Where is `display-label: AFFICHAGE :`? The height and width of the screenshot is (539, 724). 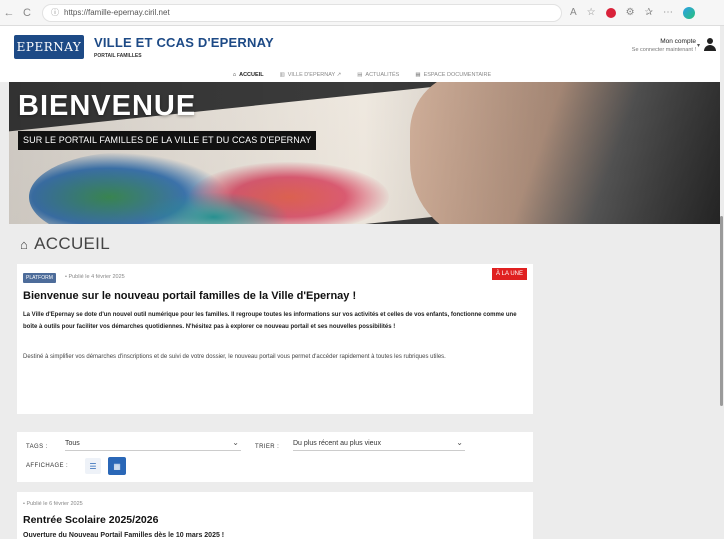 display-label: AFFICHAGE : is located at coordinates (47, 466).